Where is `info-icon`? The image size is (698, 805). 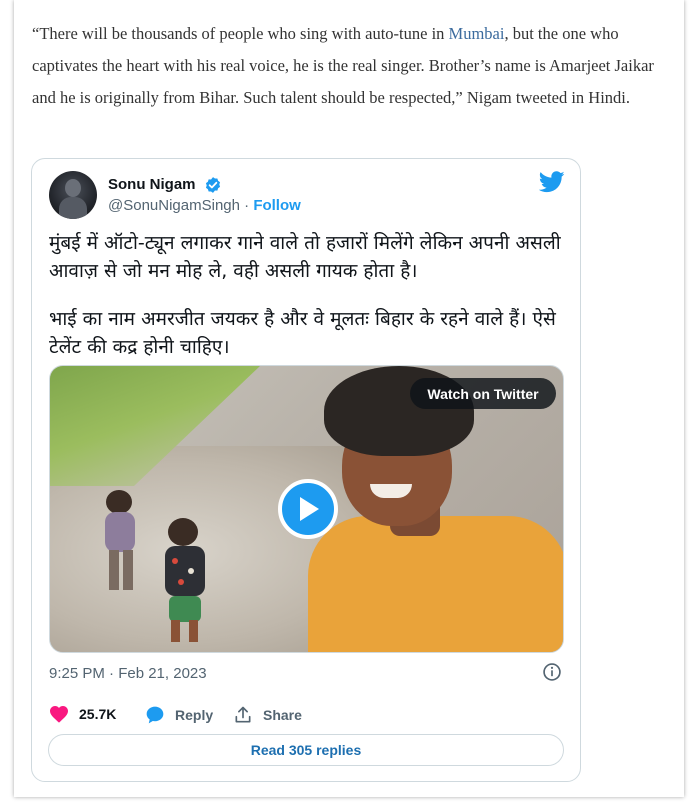
info-icon is located at coordinates (552, 672).